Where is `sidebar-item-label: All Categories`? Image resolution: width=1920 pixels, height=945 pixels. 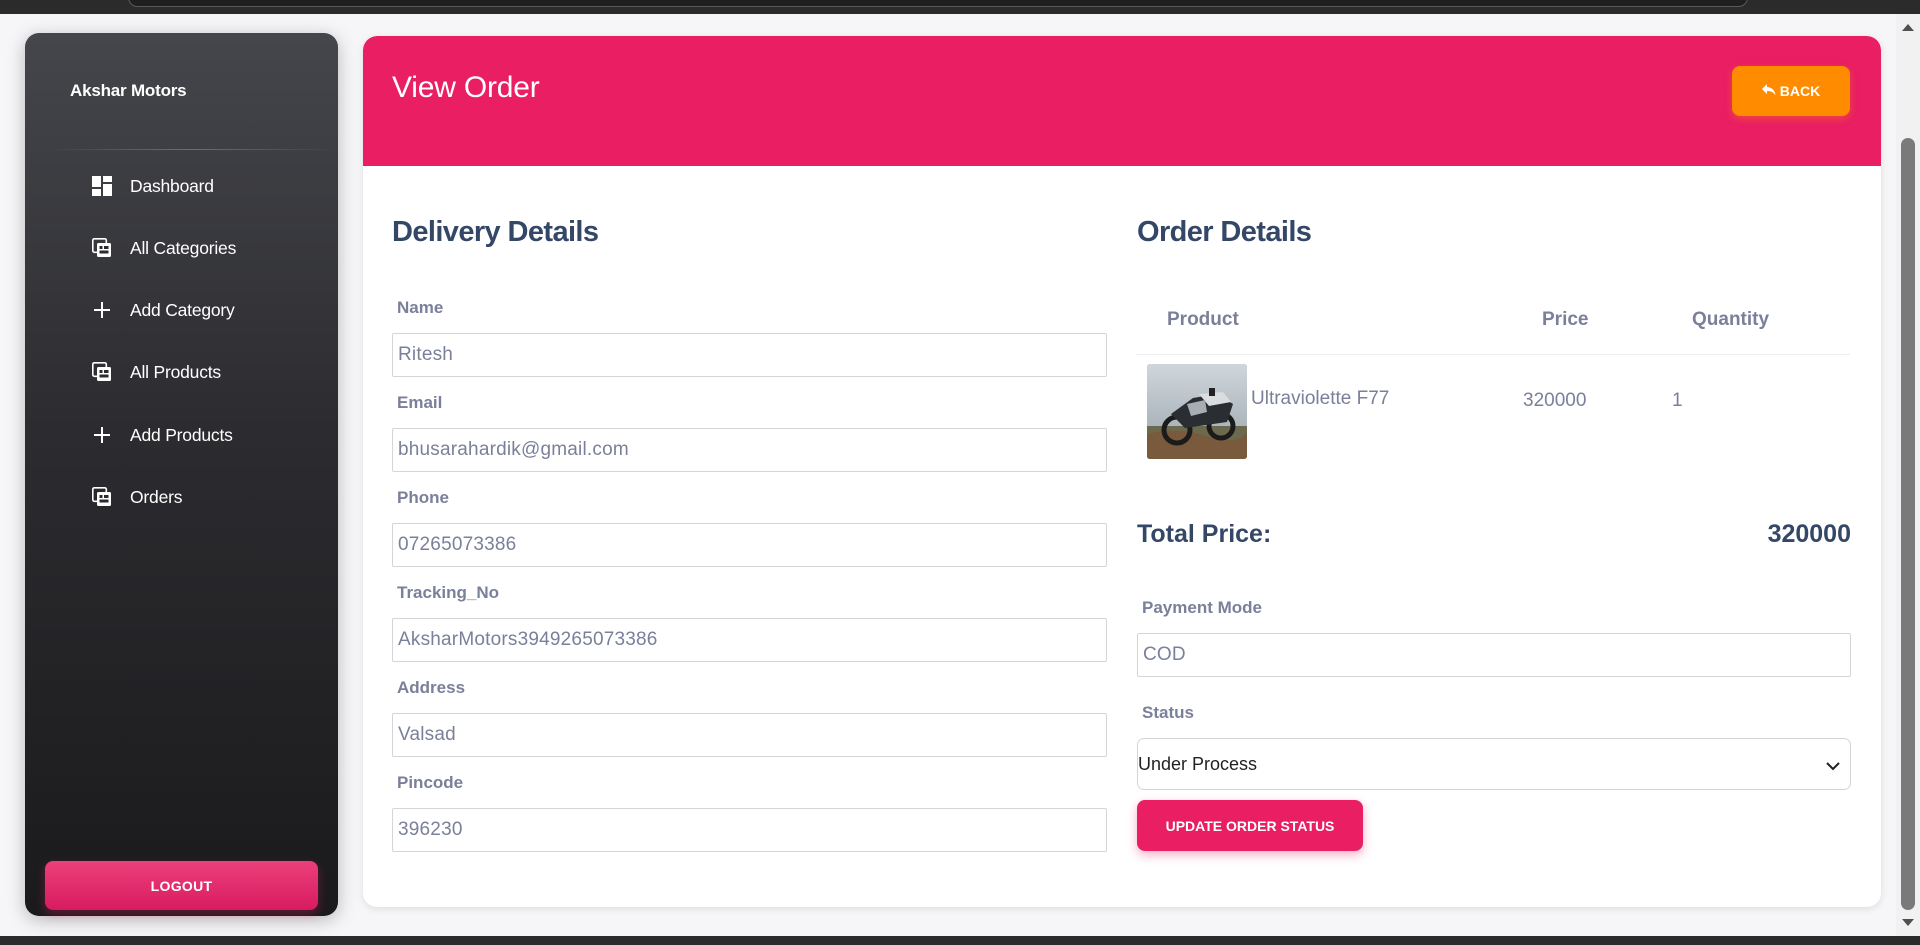
sidebar-item-label: All Categories is located at coordinates (183, 247).